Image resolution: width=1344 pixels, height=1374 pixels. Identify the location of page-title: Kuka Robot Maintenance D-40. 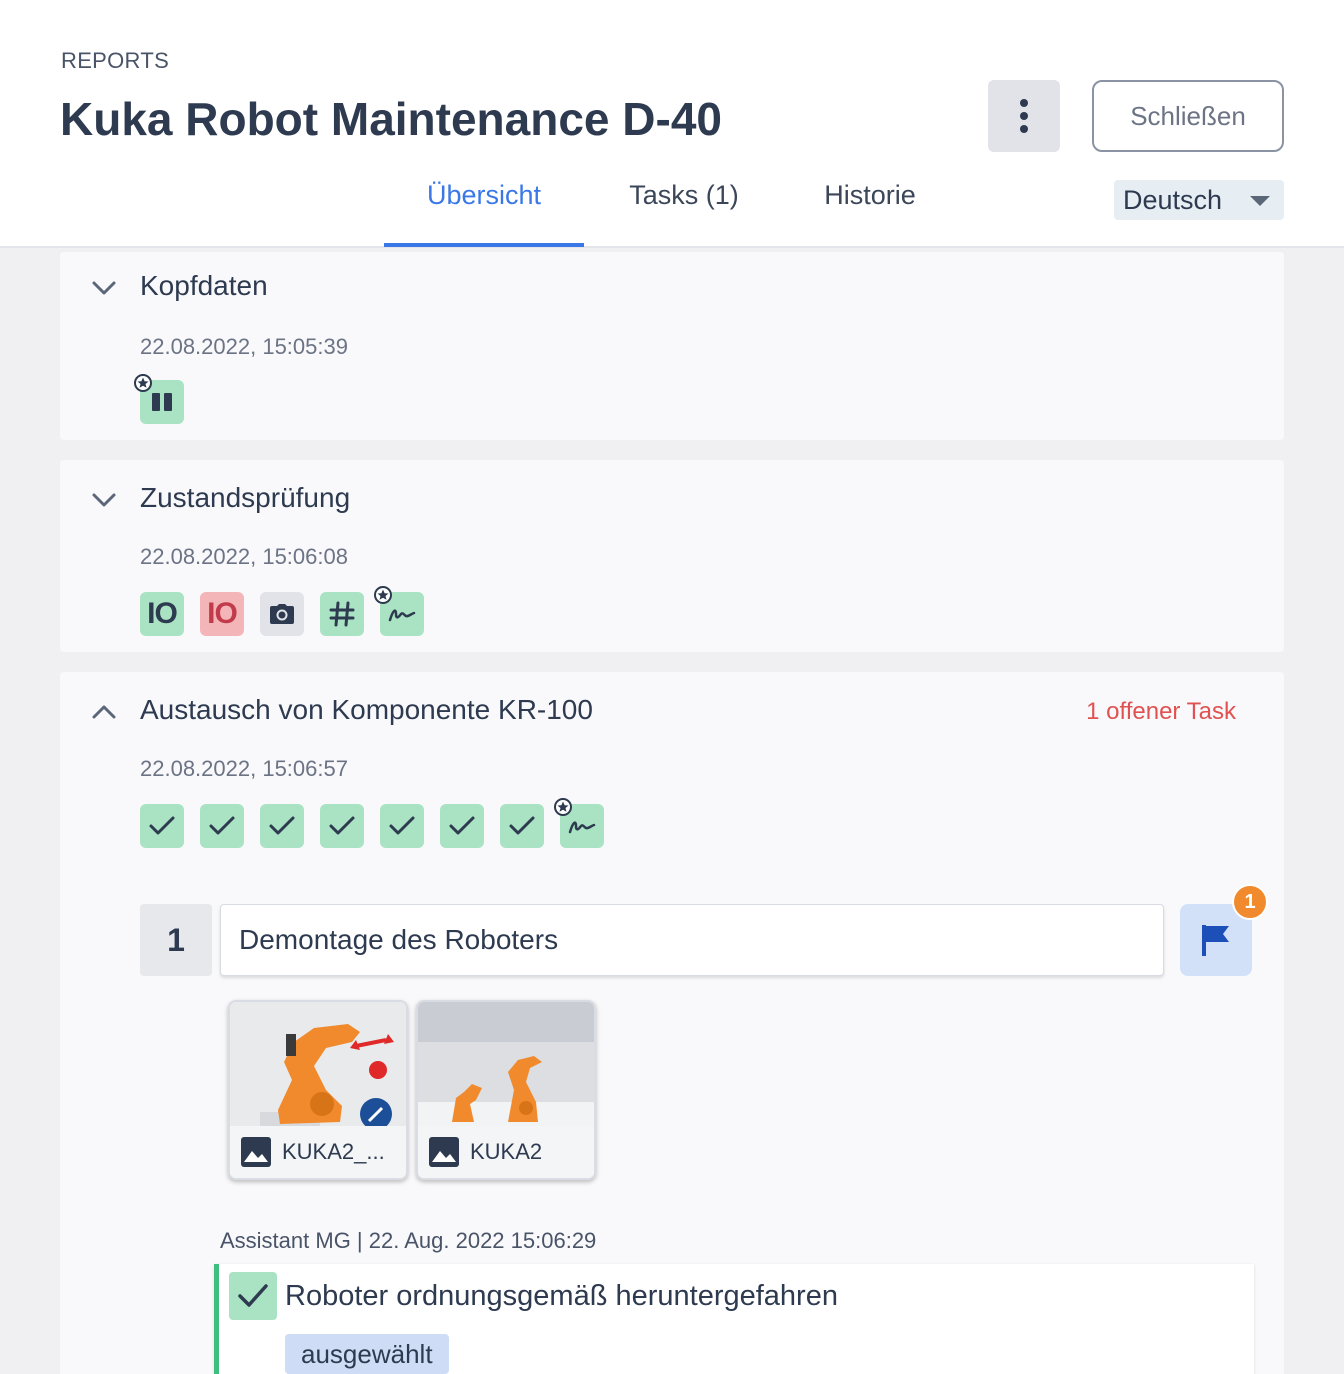
(391, 119).